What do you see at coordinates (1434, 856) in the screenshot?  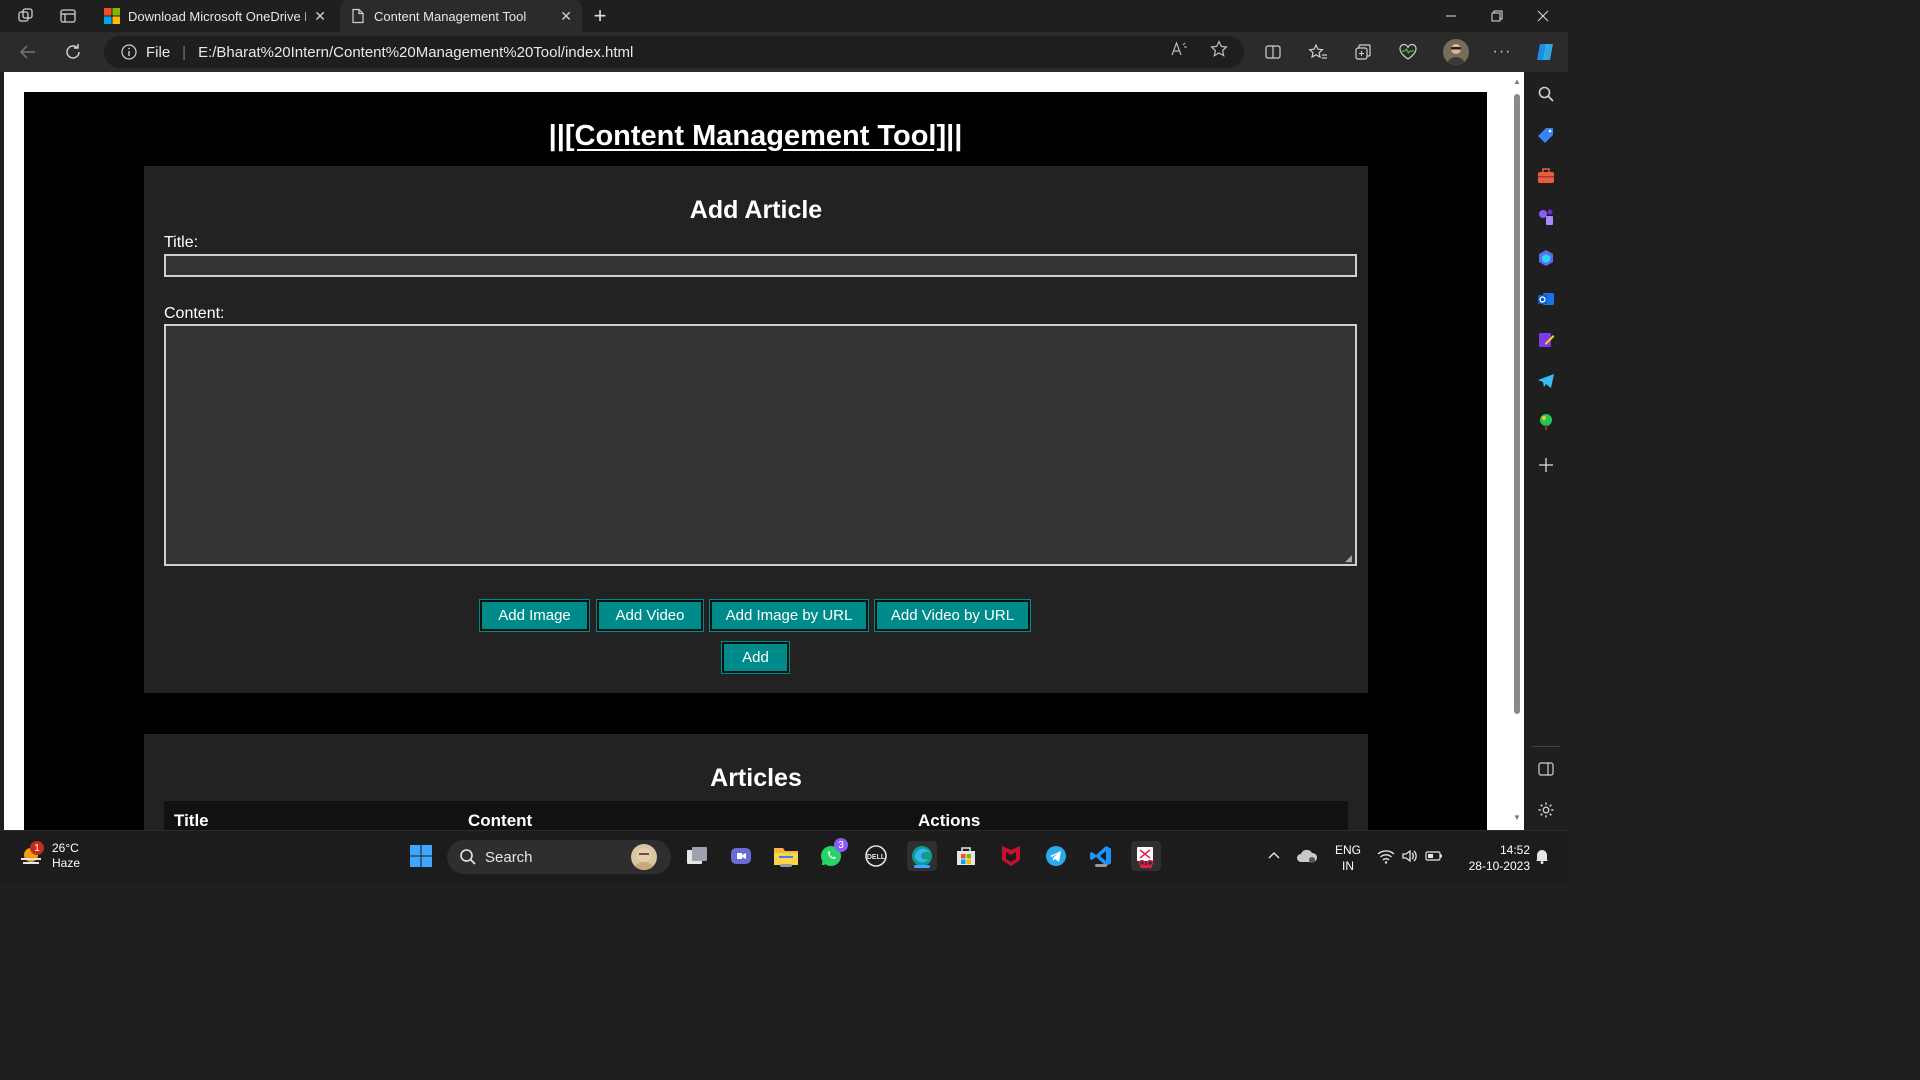 I see `battery-icon` at bounding box center [1434, 856].